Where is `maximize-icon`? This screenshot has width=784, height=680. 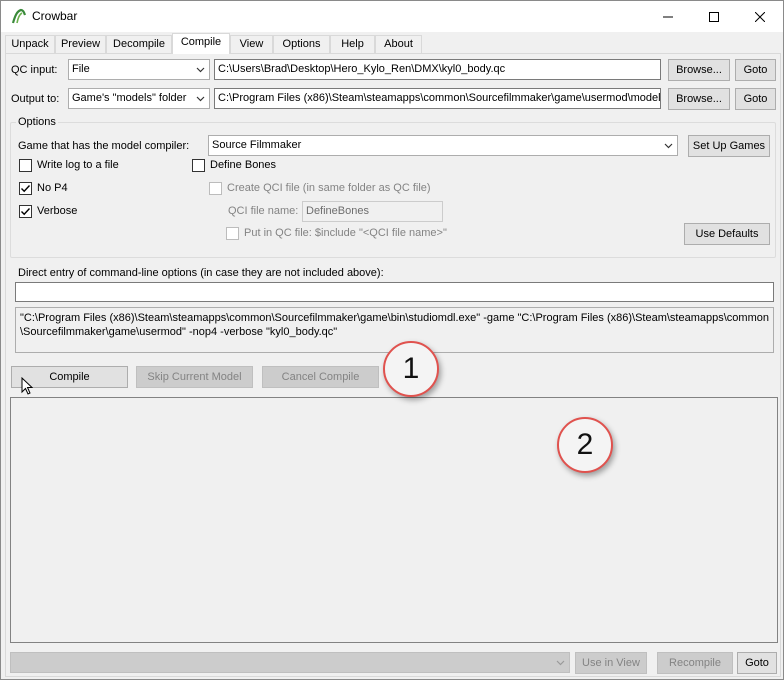 maximize-icon is located at coordinates (714, 16).